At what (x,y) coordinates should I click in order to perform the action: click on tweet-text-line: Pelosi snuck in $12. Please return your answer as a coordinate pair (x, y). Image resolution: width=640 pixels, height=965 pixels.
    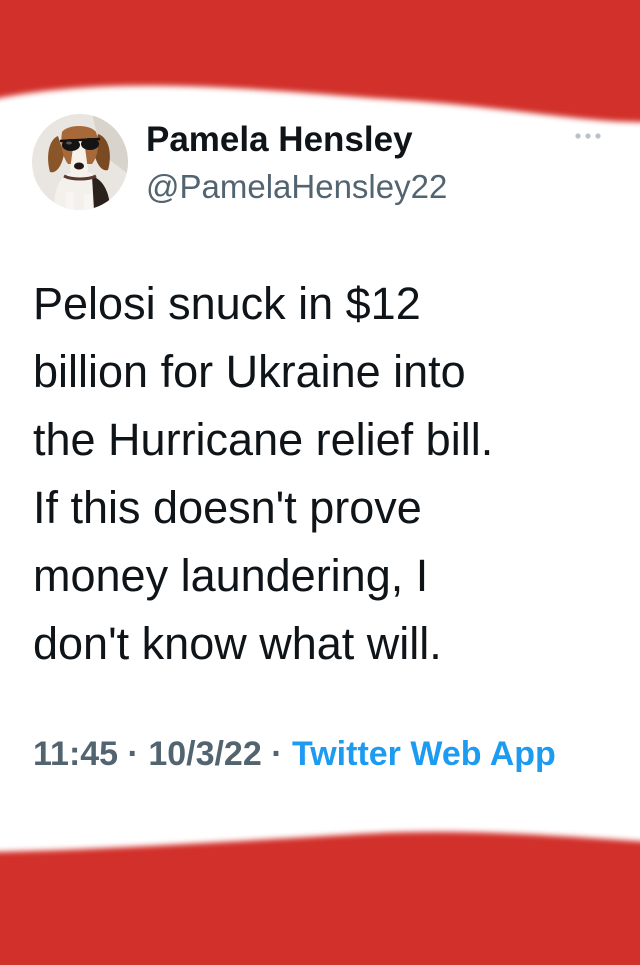
    Looking at the image, I should click on (227, 303).